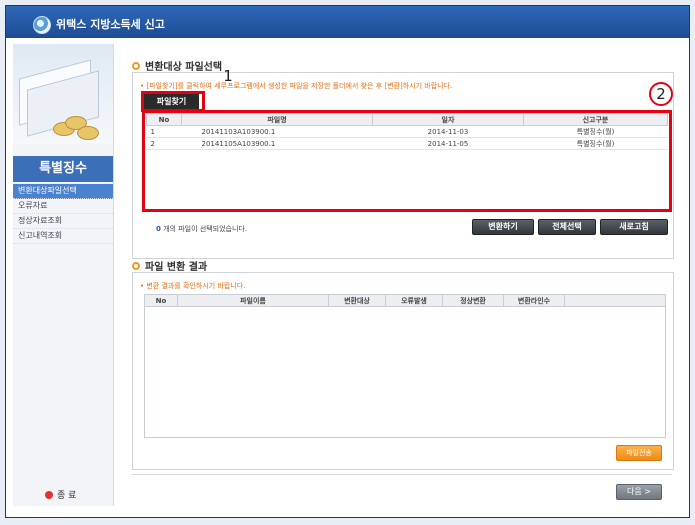 Image resolution: width=695 pixels, height=525 pixels. What do you see at coordinates (615, 300) in the screenshot?
I see `column-header-blank` at bounding box center [615, 300].